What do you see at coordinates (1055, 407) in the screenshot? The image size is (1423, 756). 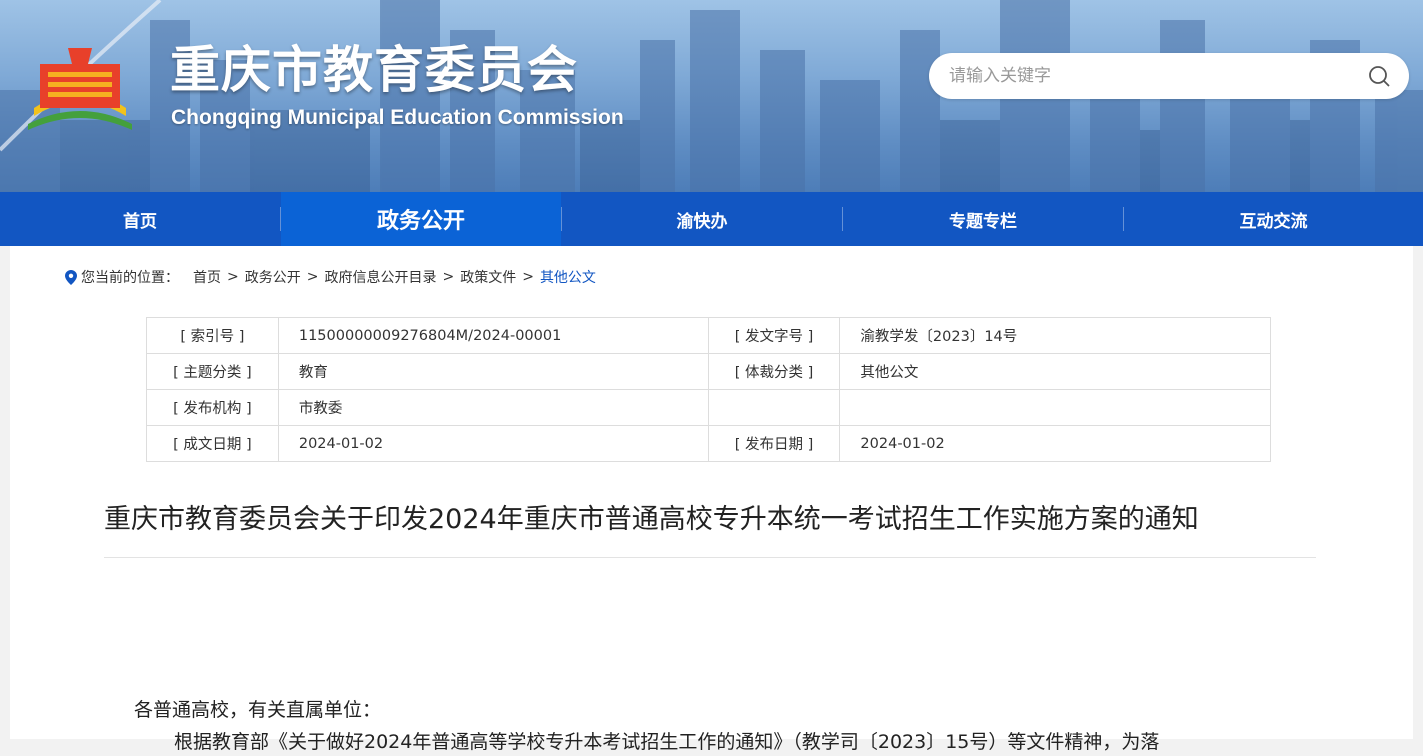 I see `meta-value-empty` at bounding box center [1055, 407].